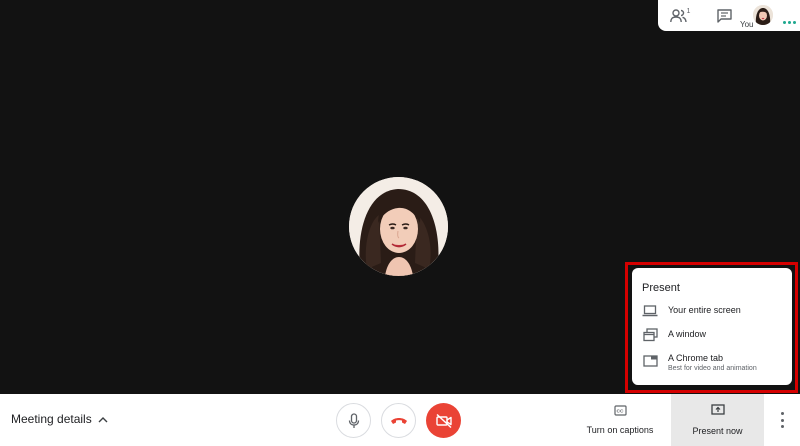  I want to click on end-call-button, so click(398, 420).